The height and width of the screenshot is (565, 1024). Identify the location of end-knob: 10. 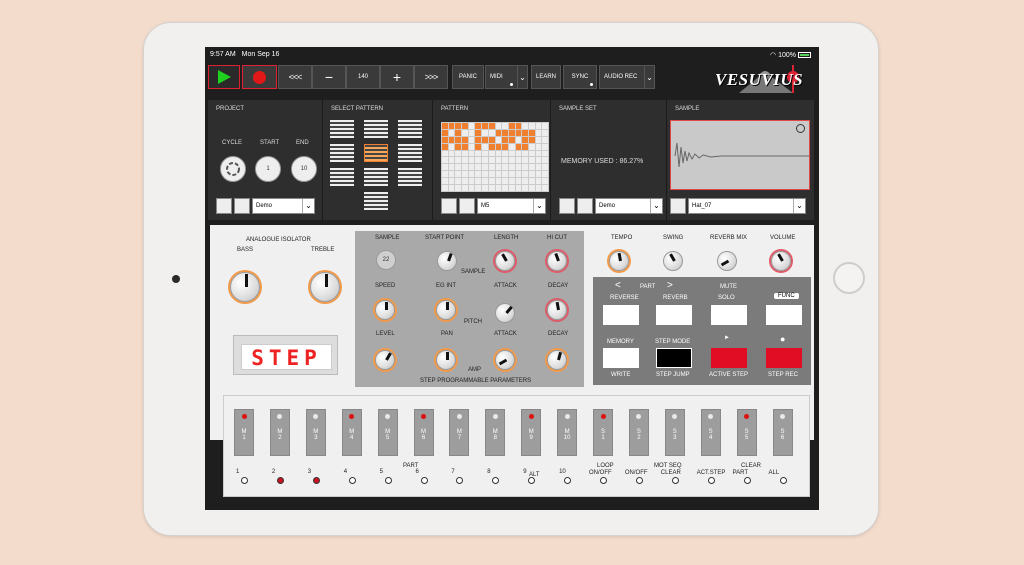
(304, 169).